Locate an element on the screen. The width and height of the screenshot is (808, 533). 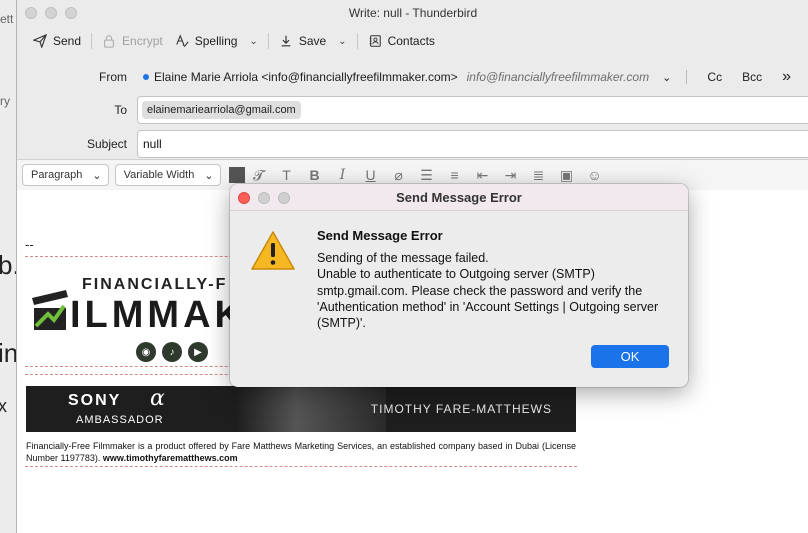
save-button: Save is located at coordinates (302, 41).